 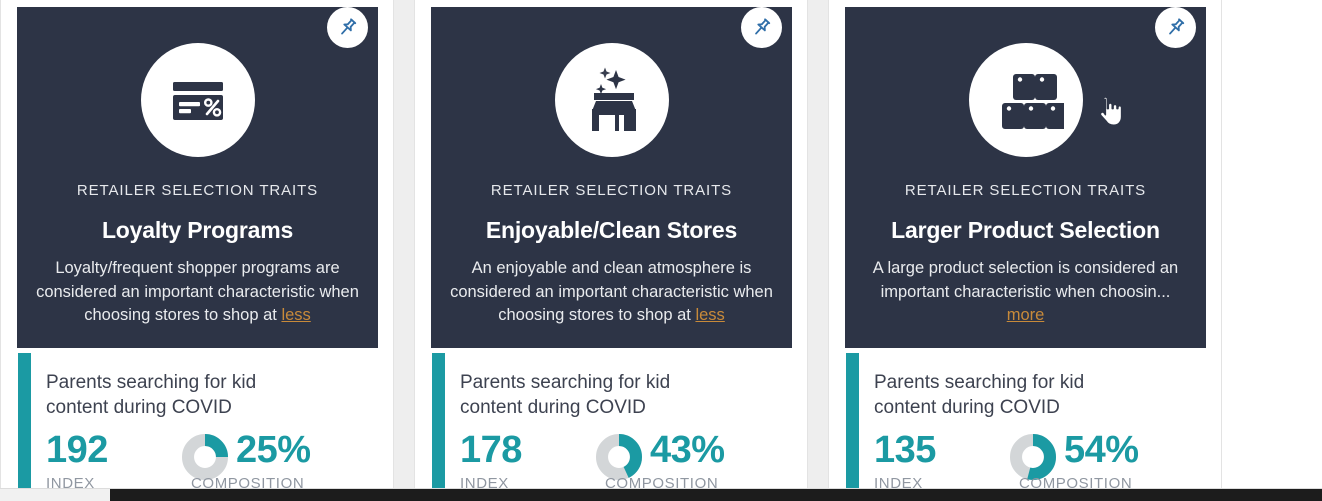 What do you see at coordinates (611, 230) in the screenshot?
I see `card-title: Enjoyable/Clean Stores` at bounding box center [611, 230].